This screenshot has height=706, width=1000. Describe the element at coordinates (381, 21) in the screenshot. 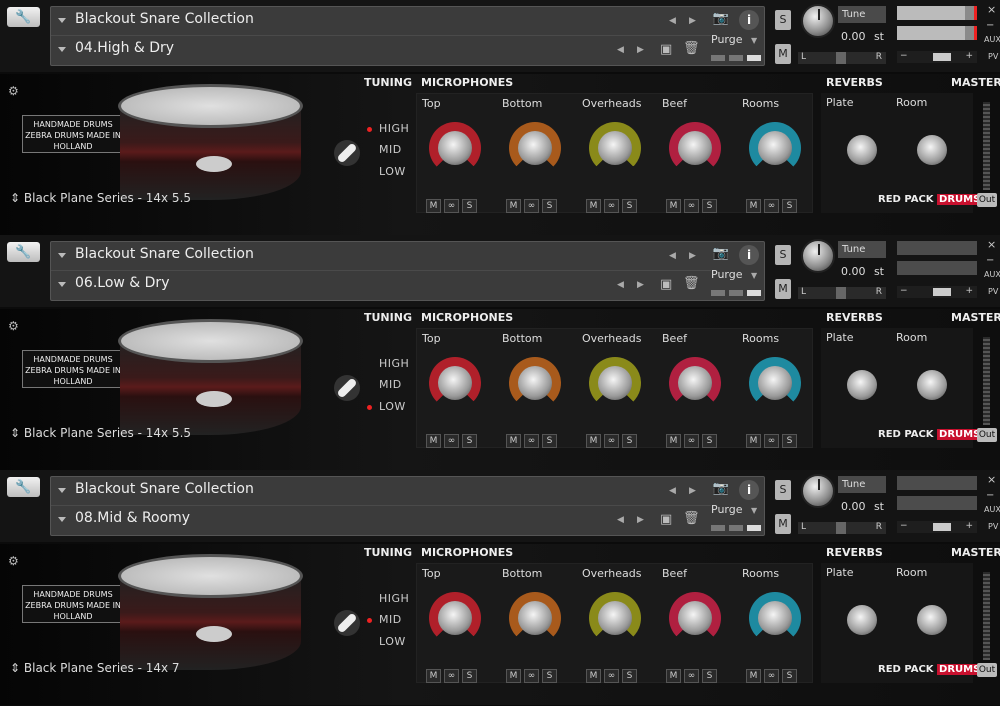

I see `collection-row: Blackout Snare Collection ◀ ▶` at that location.